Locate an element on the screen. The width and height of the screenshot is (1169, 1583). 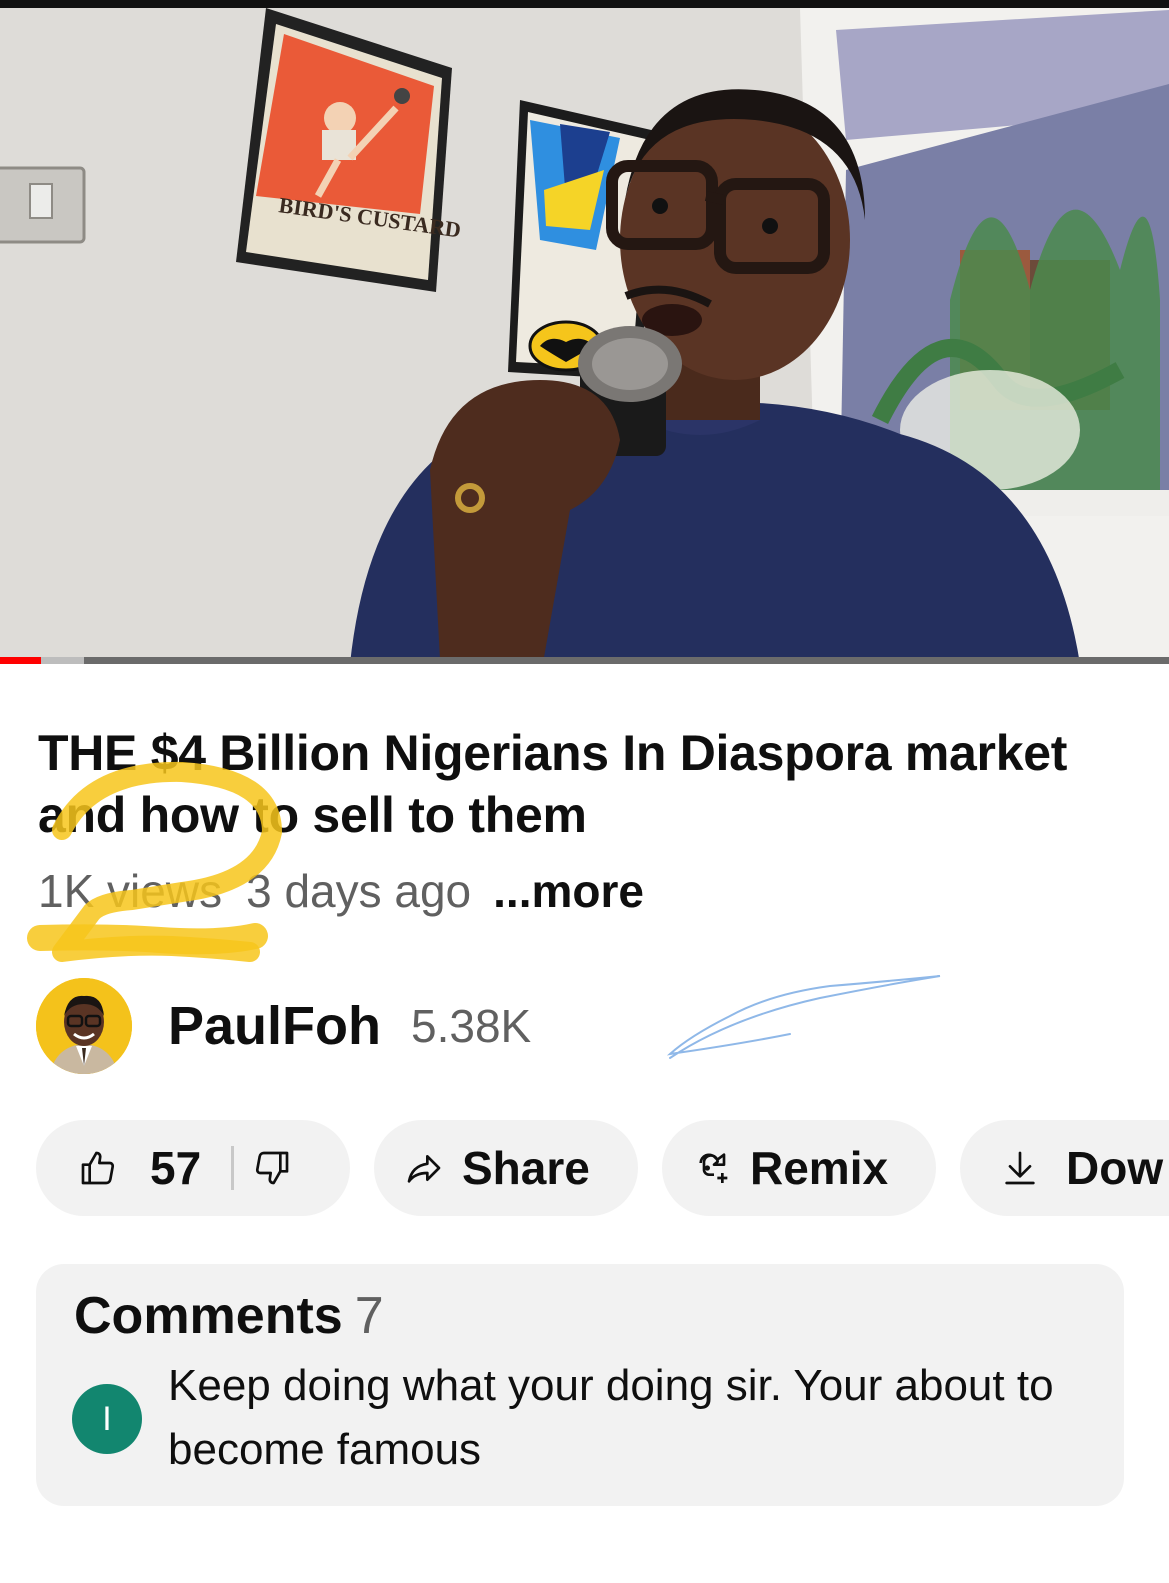
progress-played is located at coordinates (20, 660).